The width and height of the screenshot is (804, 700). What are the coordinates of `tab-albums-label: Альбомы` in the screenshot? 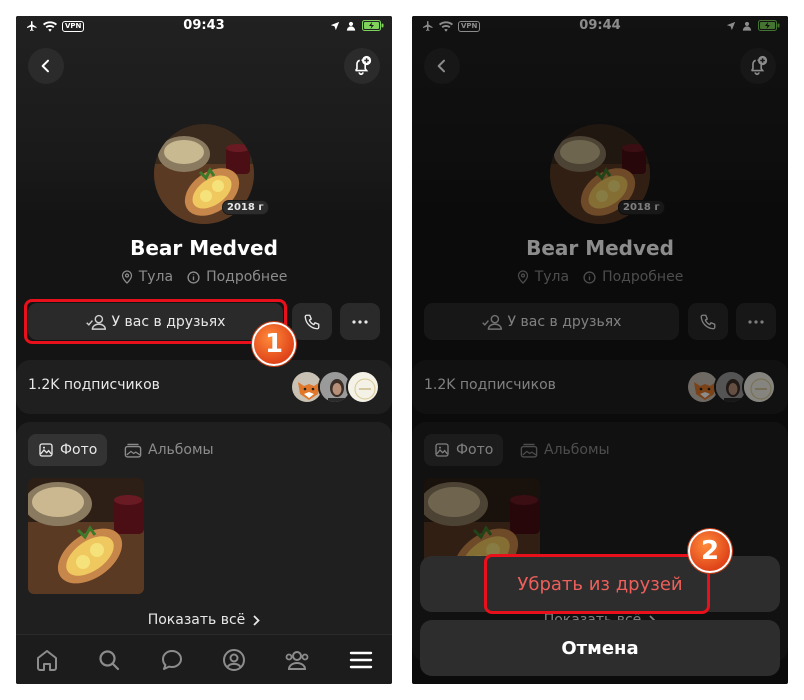 It's located at (181, 450).